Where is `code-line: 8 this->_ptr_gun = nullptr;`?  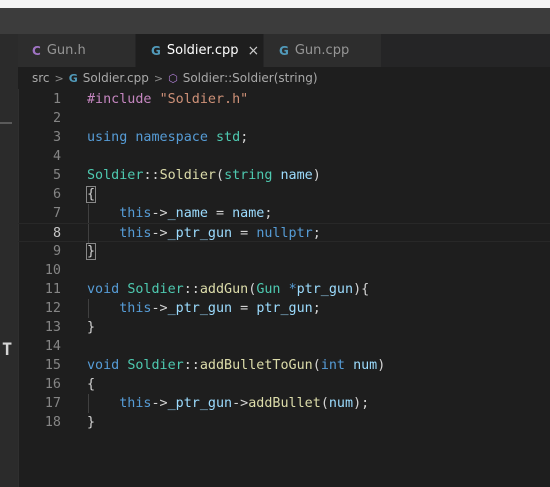
code-line: 8 this->_ptr_gun = nullptr; is located at coordinates (284, 233).